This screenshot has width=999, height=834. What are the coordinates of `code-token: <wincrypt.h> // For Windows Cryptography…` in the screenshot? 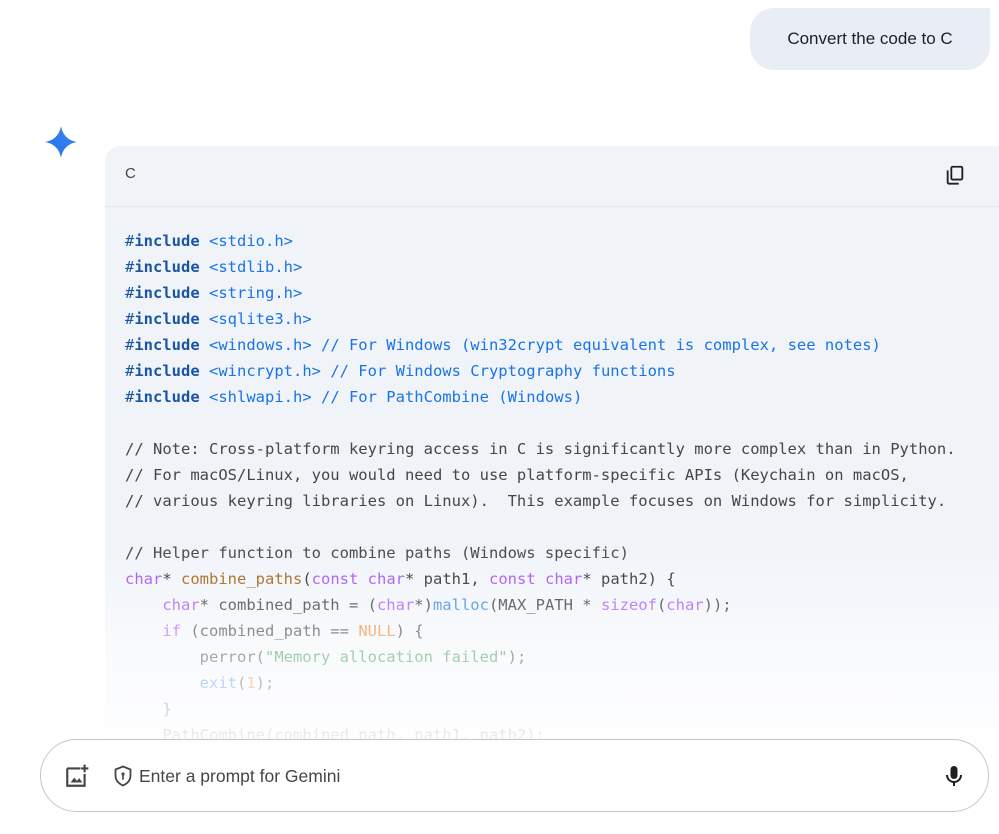 It's located at (437, 371).